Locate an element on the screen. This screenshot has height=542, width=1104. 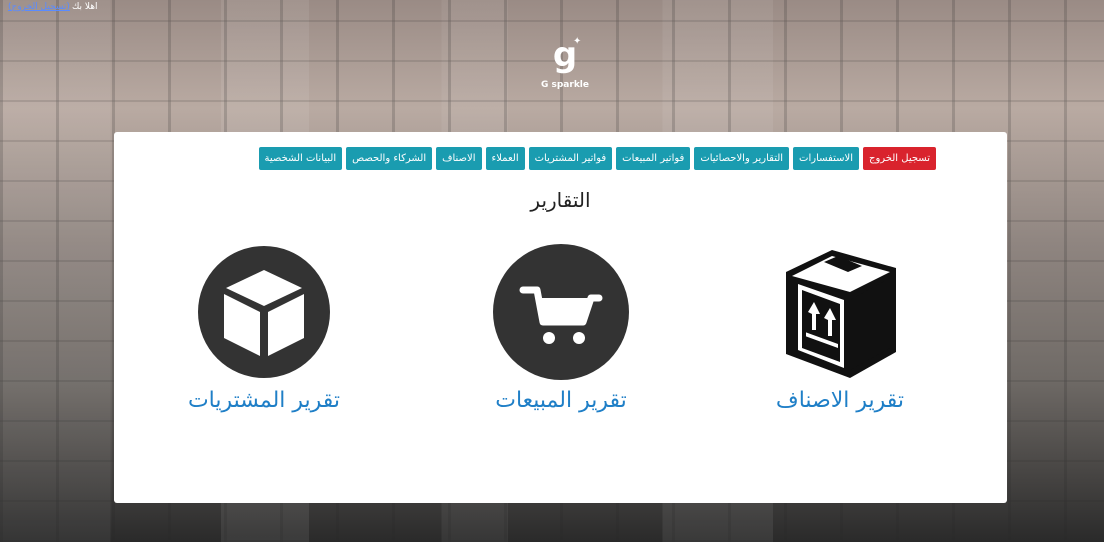
nav-item-personal-data: البيانات الشخصية is located at coordinates (300, 158).